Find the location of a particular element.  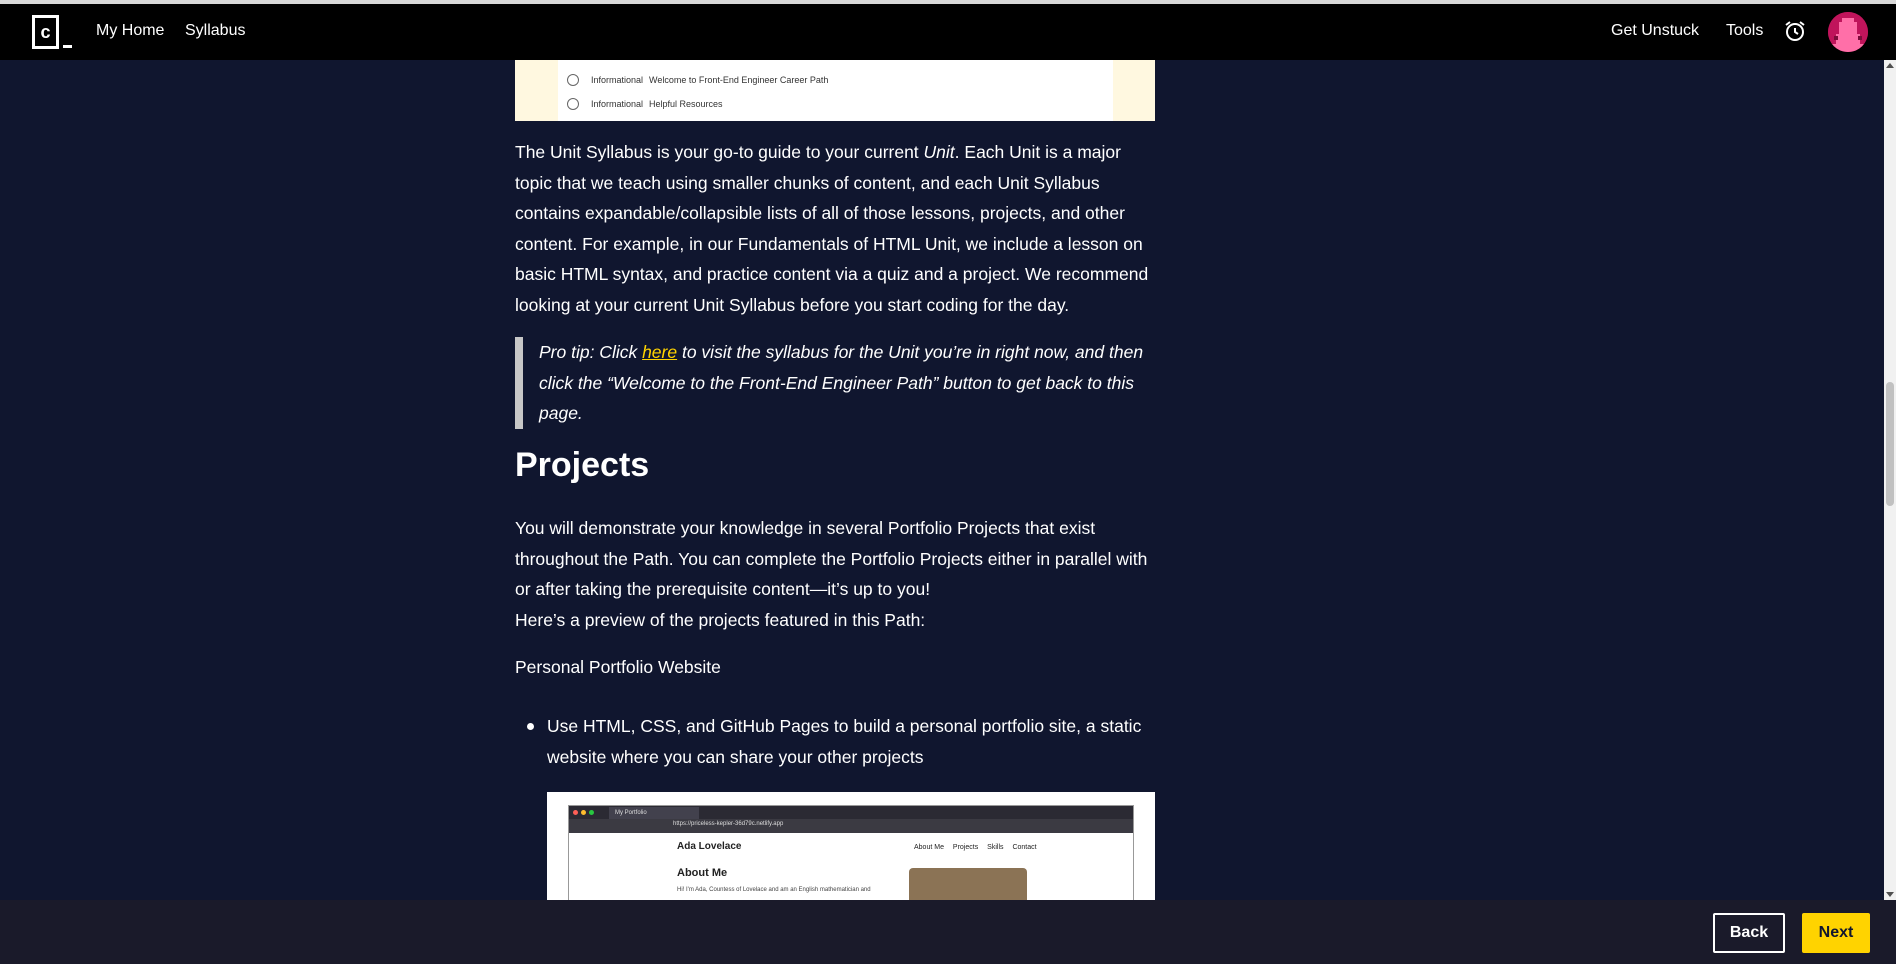

maximize-dot-icon is located at coordinates (591, 812).